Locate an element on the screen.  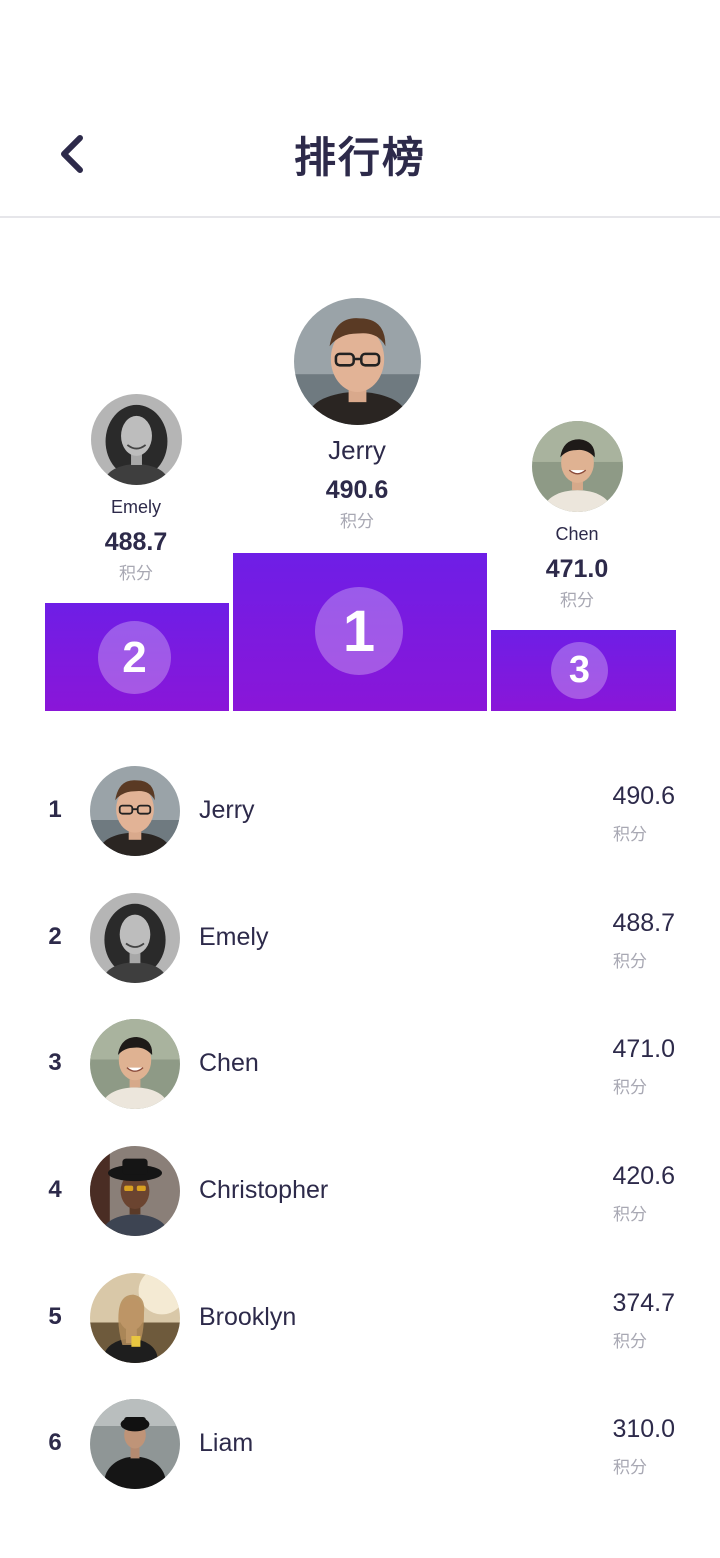
podium-third-place: Chen 471.0 积分 is located at coordinates (577, 516).